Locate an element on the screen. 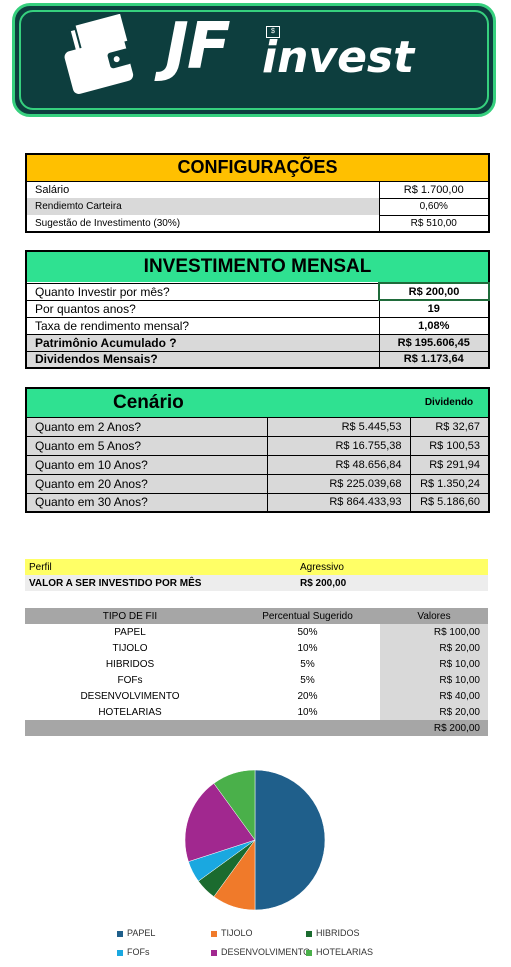 The height and width of the screenshot is (967, 511). fii-row-pct: 20% is located at coordinates (307, 696).